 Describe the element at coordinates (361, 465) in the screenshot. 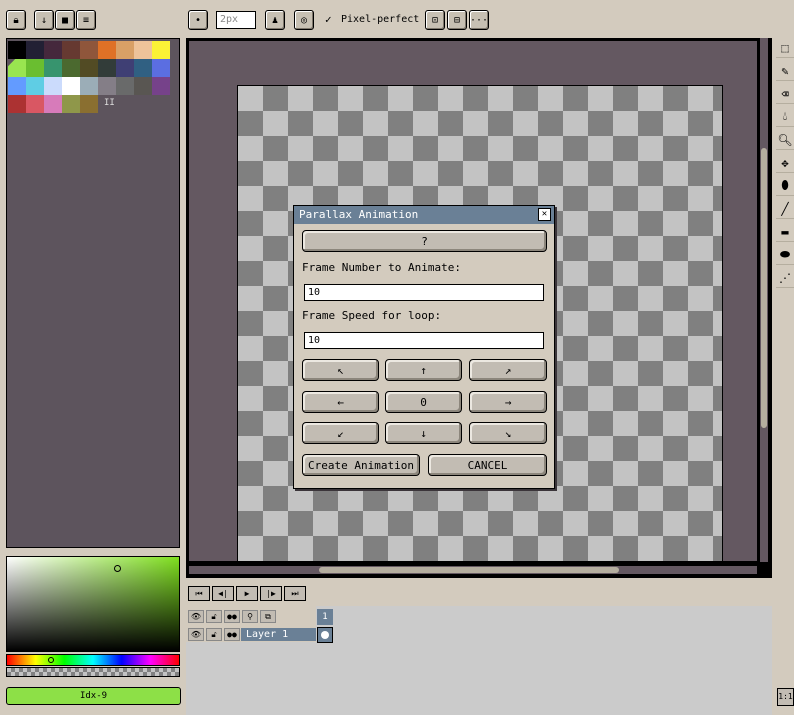

I see `create-animation-button: Create Animation` at that location.